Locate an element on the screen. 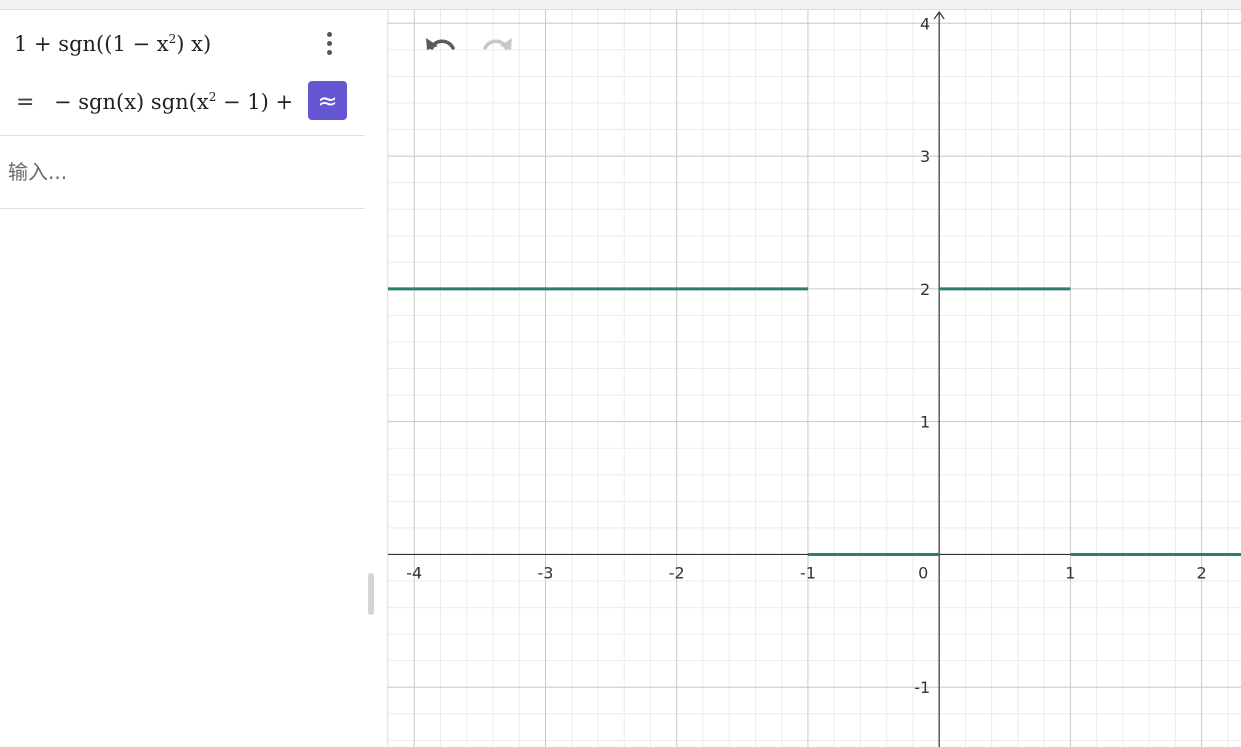  panel-resize-handle is located at coordinates (371, 594).